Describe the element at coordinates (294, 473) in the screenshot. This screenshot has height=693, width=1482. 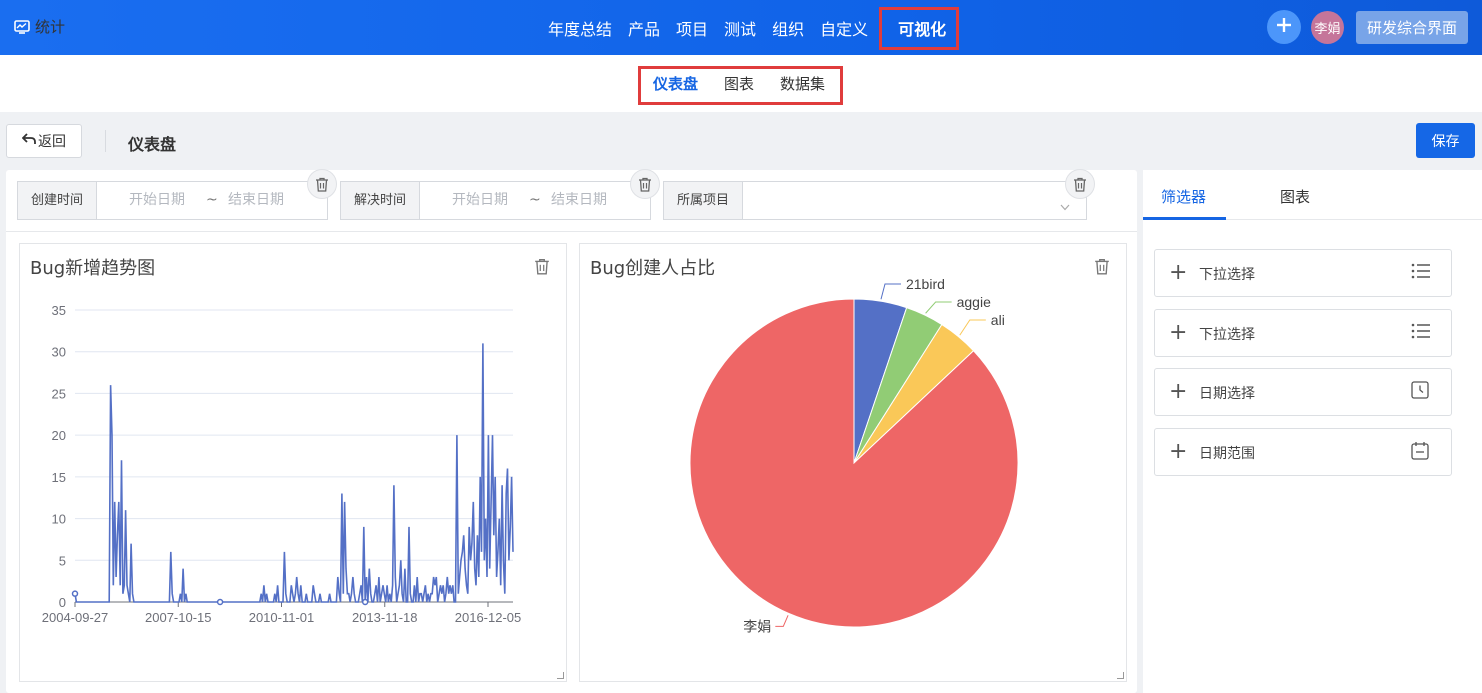
I see `series-line` at that location.